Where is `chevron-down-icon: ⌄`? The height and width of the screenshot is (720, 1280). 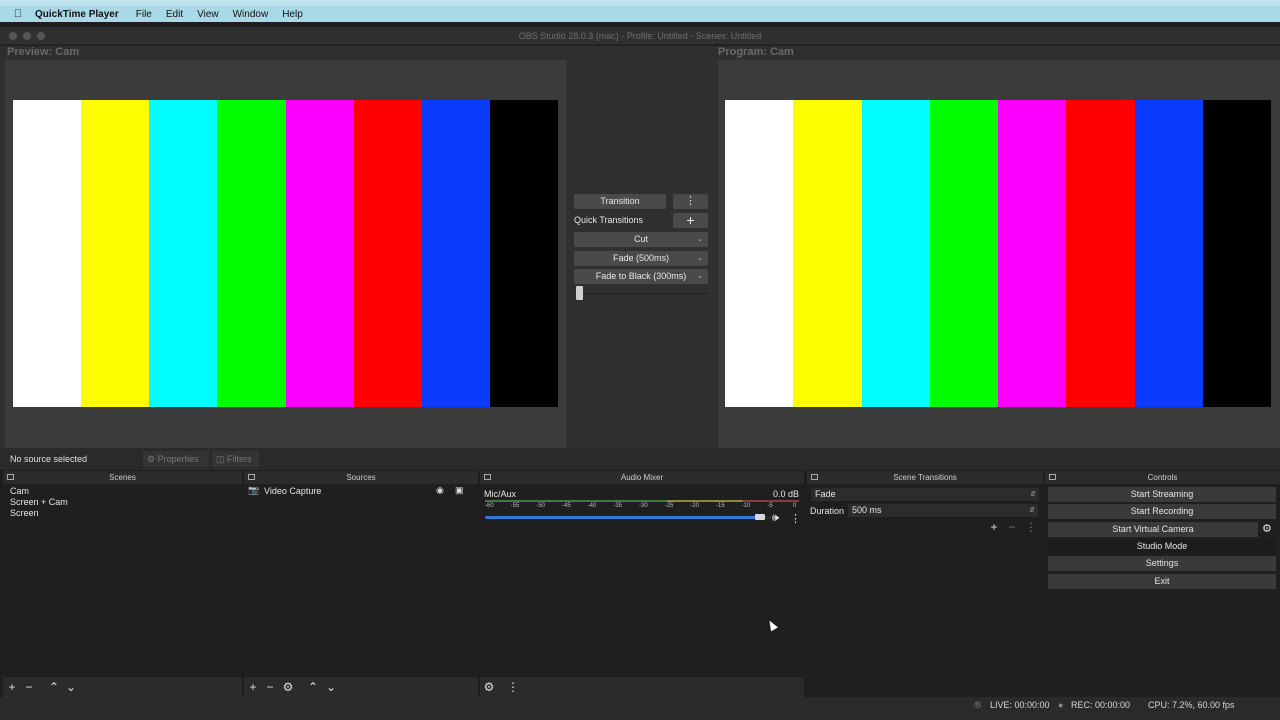
chevron-down-icon: ⌄ is located at coordinates (700, 276).